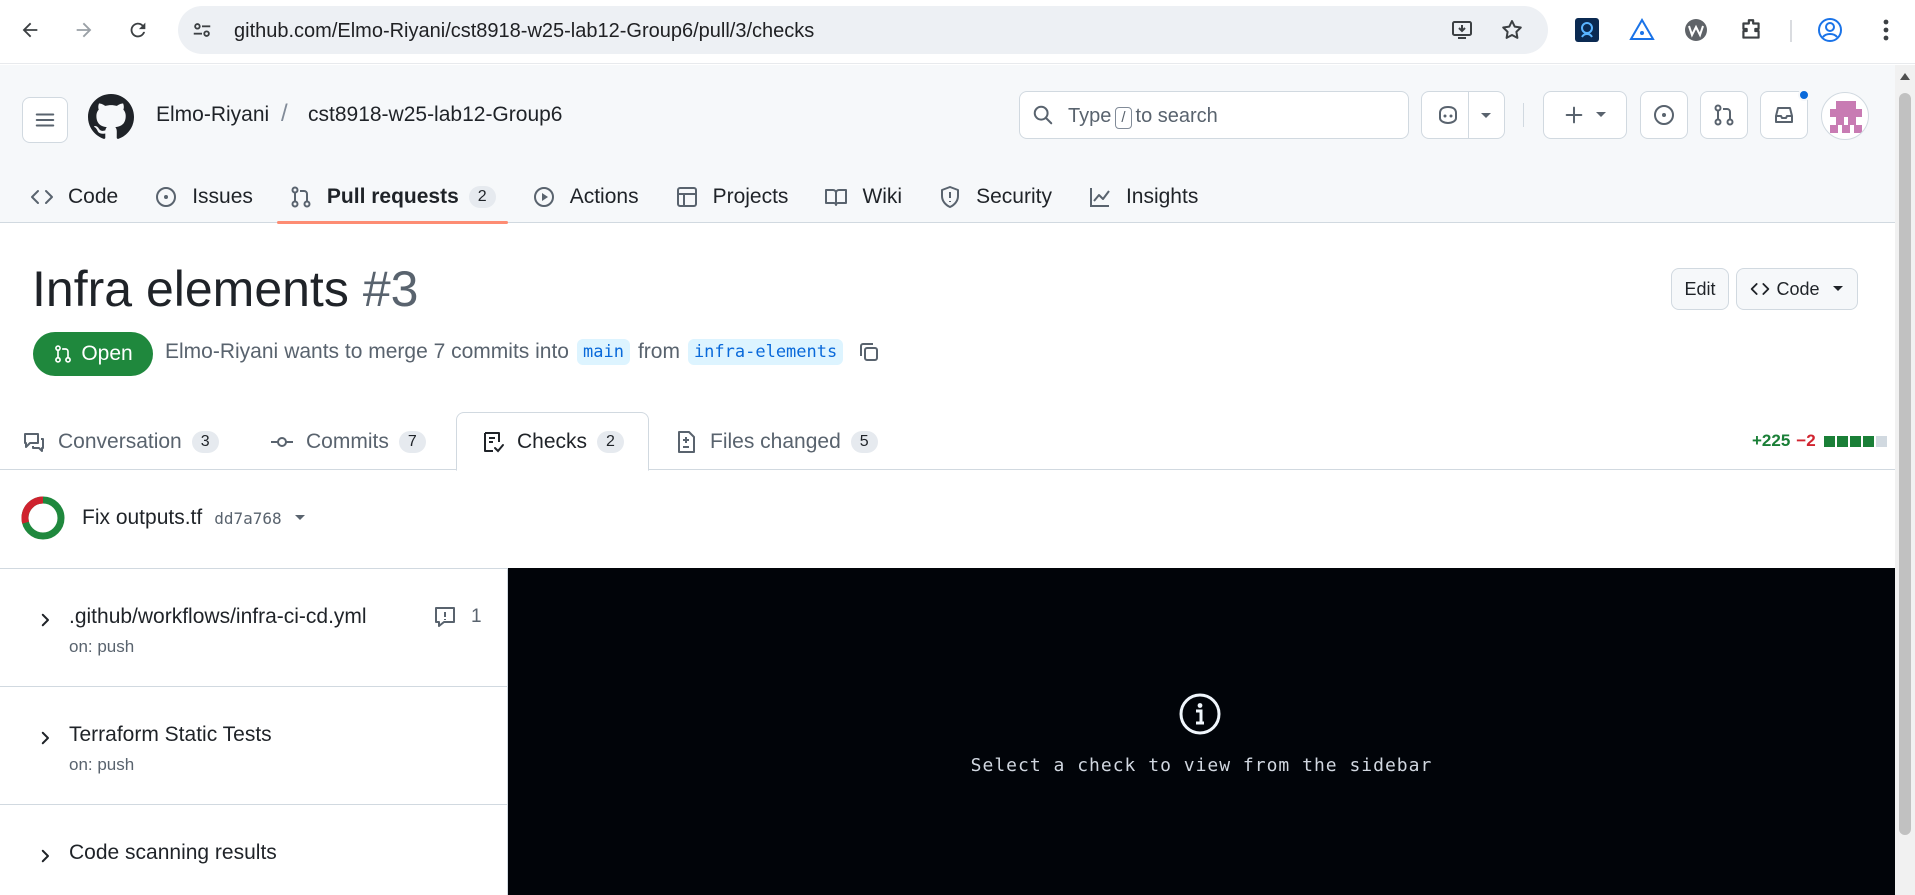 The height and width of the screenshot is (895, 1915). Describe the element at coordinates (390, 289) in the screenshot. I see `pr-number: #3` at that location.